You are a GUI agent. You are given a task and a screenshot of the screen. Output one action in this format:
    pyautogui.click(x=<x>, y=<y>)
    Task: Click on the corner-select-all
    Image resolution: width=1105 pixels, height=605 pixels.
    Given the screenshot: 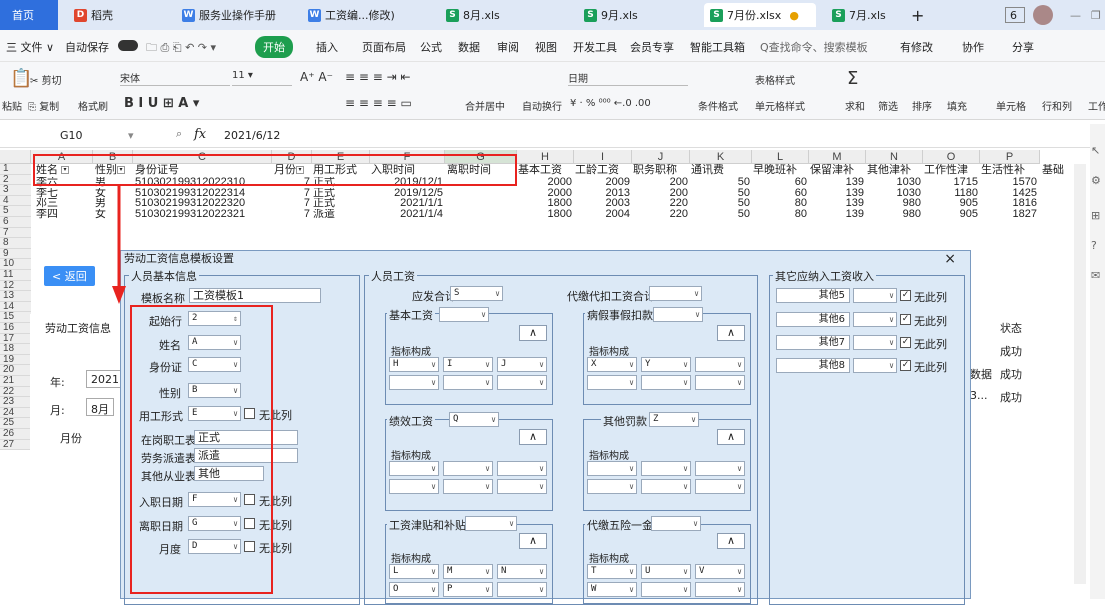 What is the action you would take?
    pyautogui.click(x=15, y=157)
    